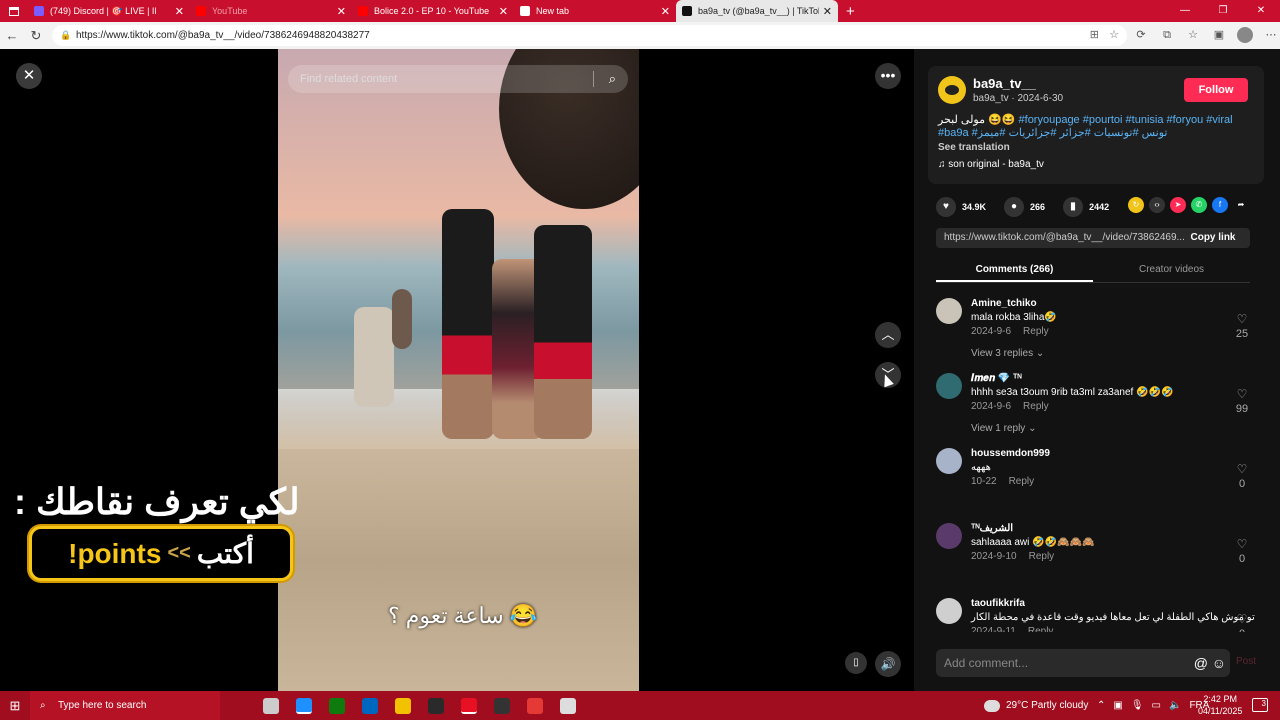 This screenshot has width=1280, height=720. What do you see at coordinates (1193, 35) in the screenshot?
I see `favorites-icon: ☆` at bounding box center [1193, 35].